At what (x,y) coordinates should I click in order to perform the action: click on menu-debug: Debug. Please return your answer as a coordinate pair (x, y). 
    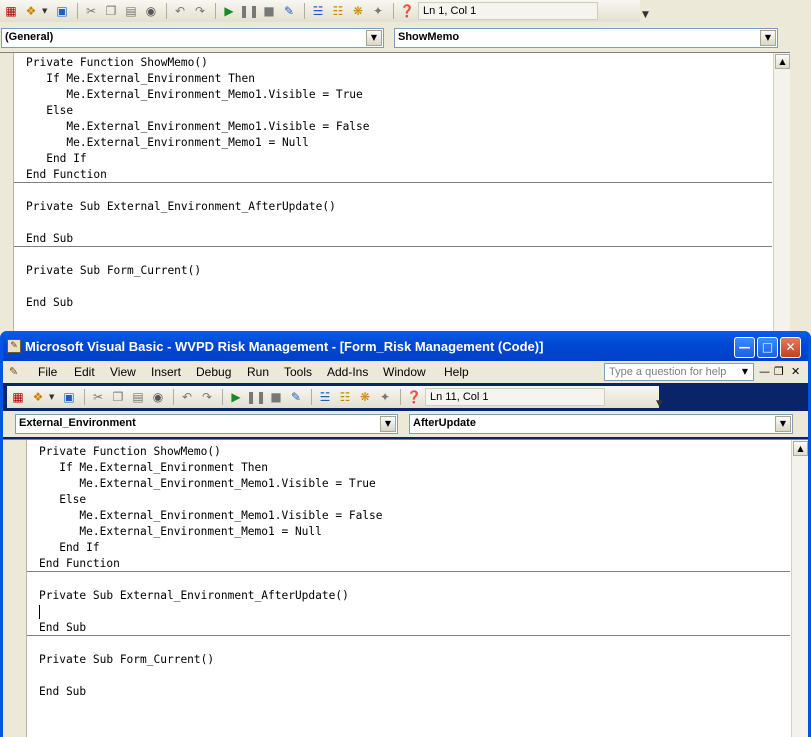
    Looking at the image, I should click on (213, 372).